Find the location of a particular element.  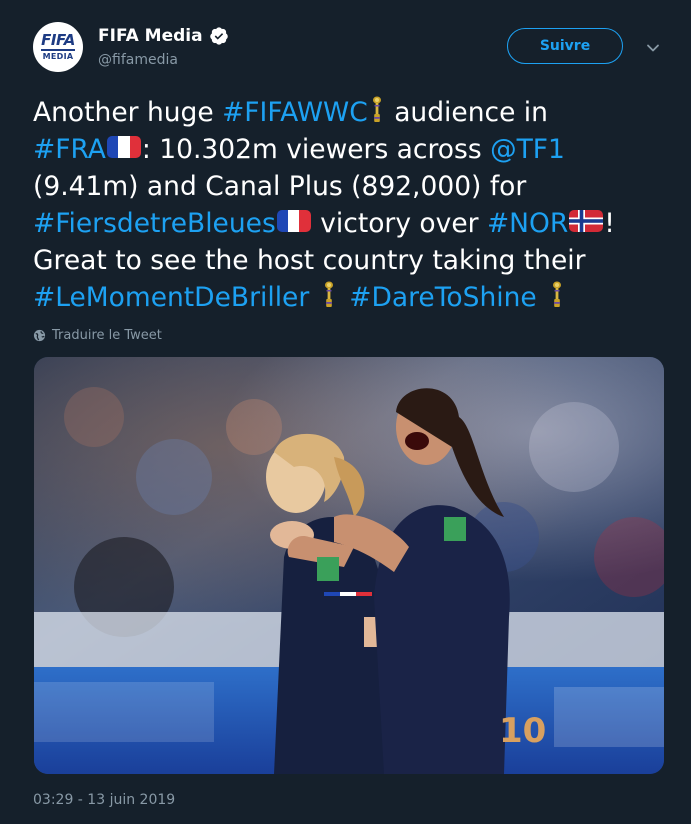

hashtag-link: #FIFAWWC is located at coordinates (295, 112).